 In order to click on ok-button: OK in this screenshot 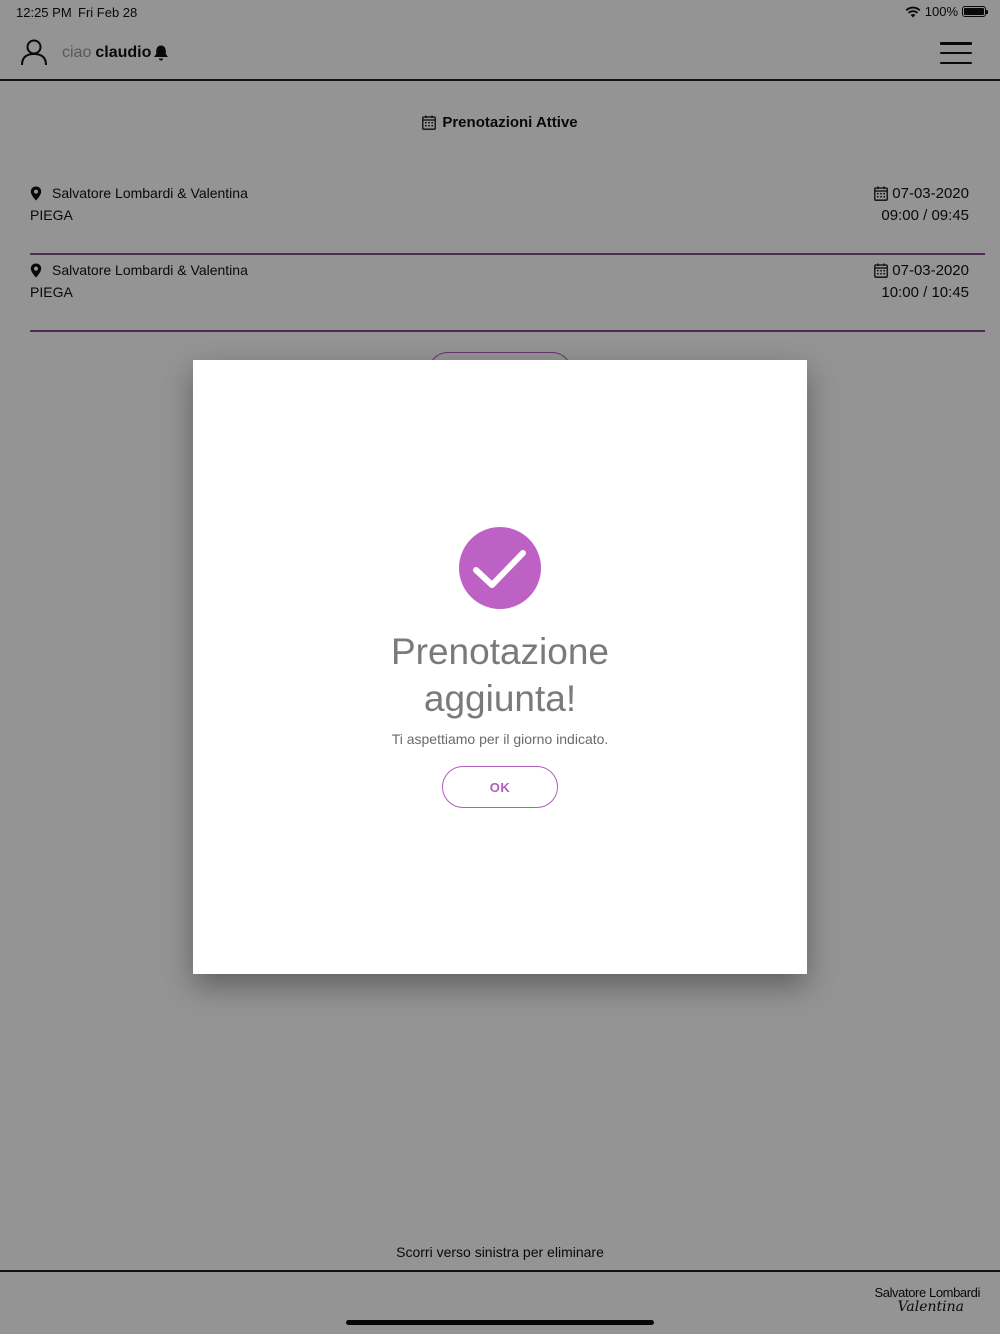, I will do `click(500, 787)`.